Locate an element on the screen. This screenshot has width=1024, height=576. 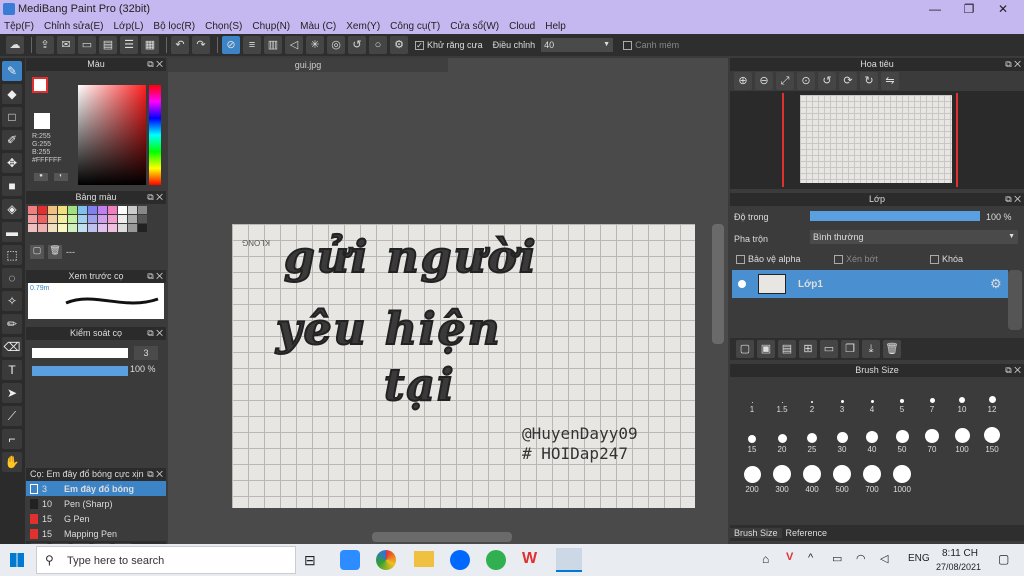
shape-tool-icon: □ is located at coordinates (12, 117).